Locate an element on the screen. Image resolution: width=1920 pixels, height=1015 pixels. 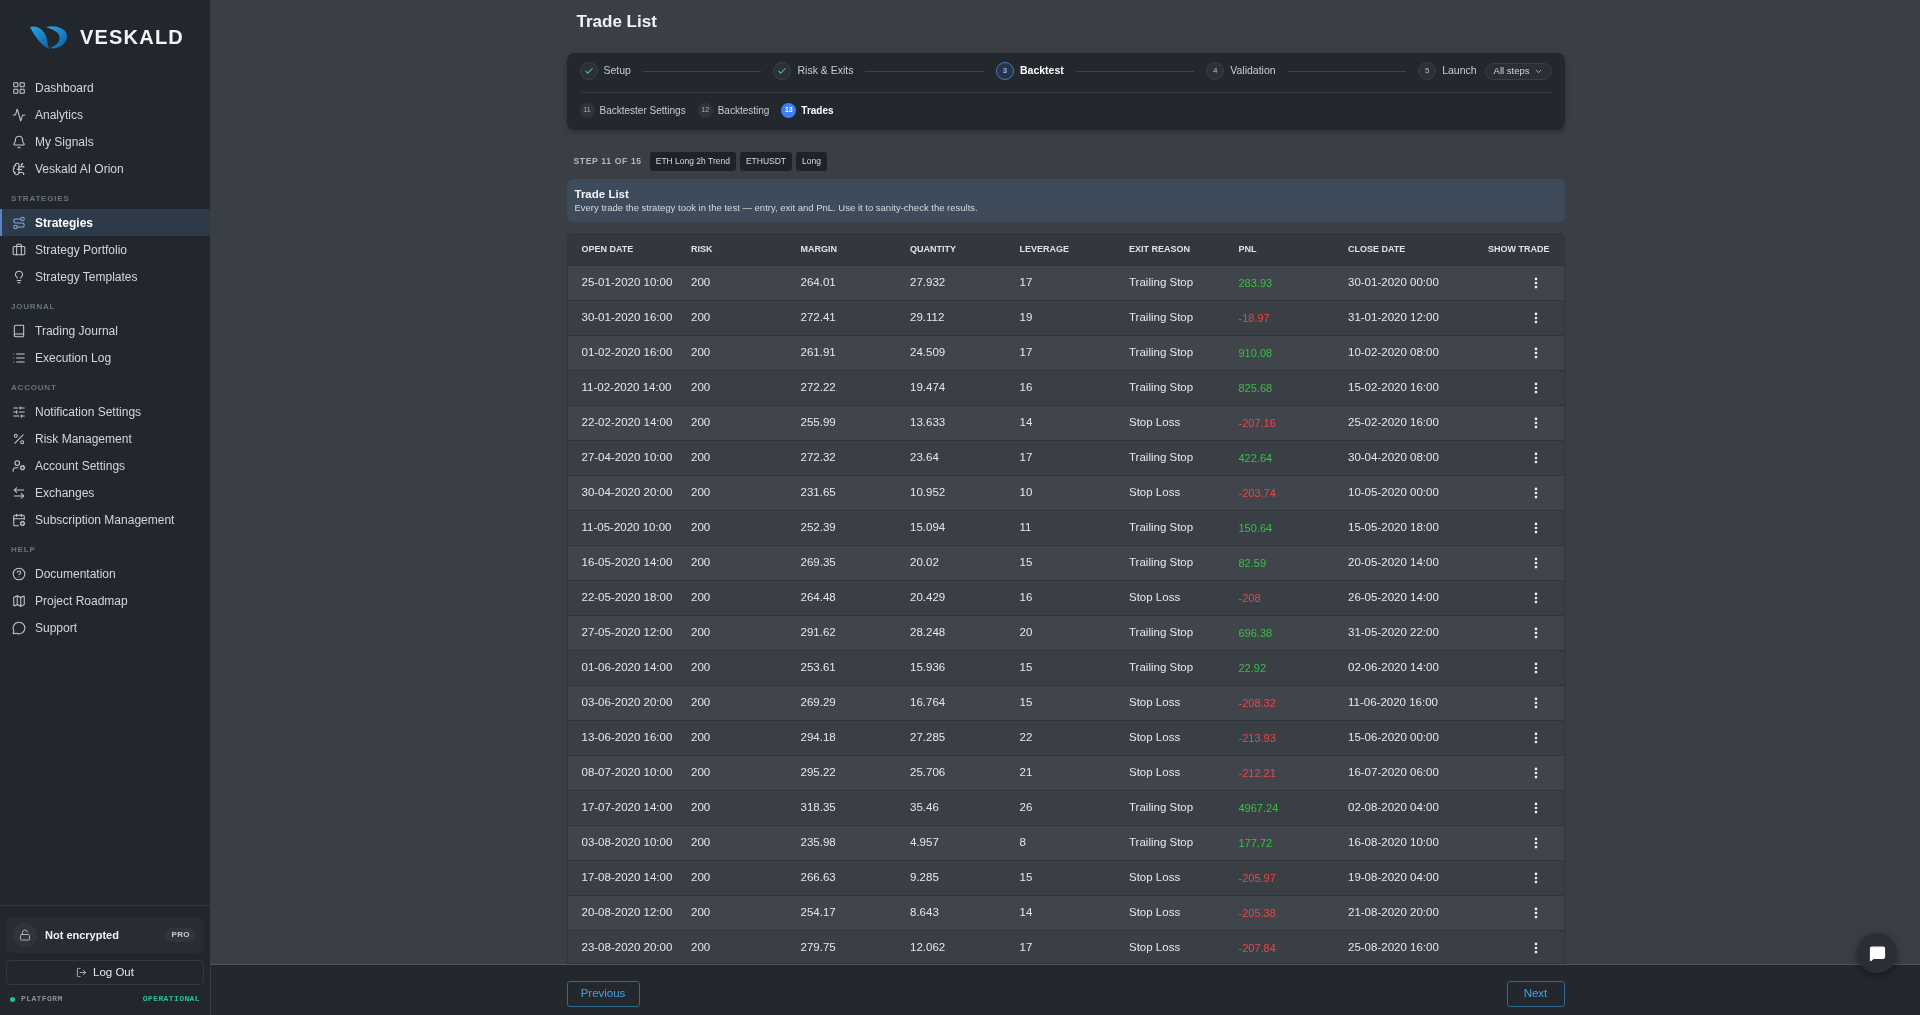
table-cell-text: 254.17 is located at coordinates (818, 913).